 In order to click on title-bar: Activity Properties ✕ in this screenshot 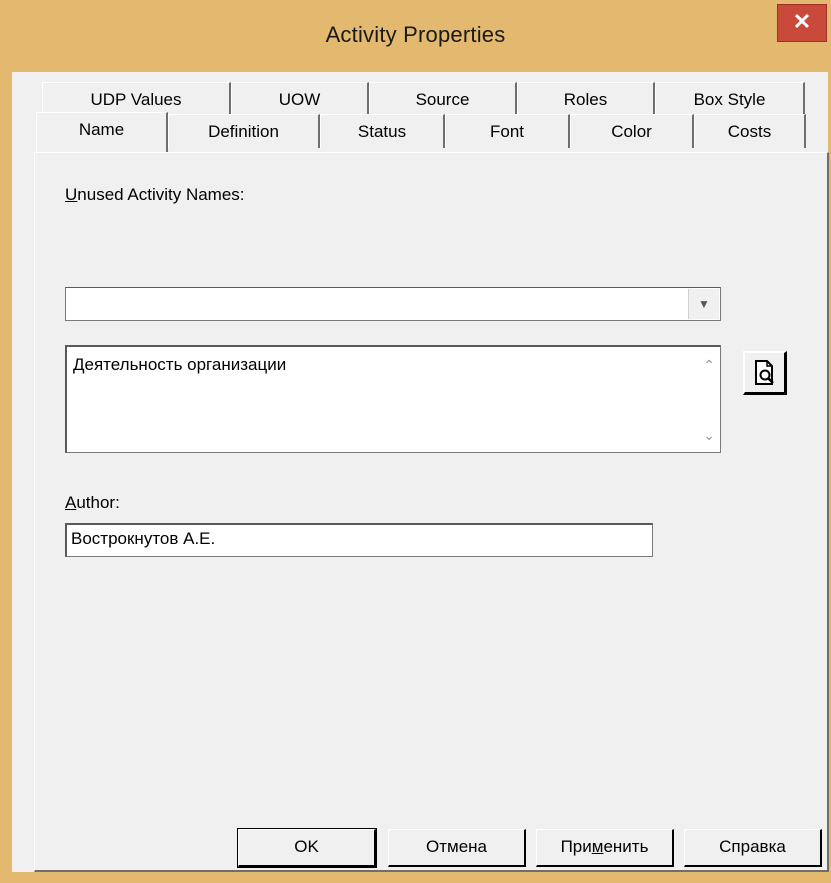, I will do `click(415, 36)`.